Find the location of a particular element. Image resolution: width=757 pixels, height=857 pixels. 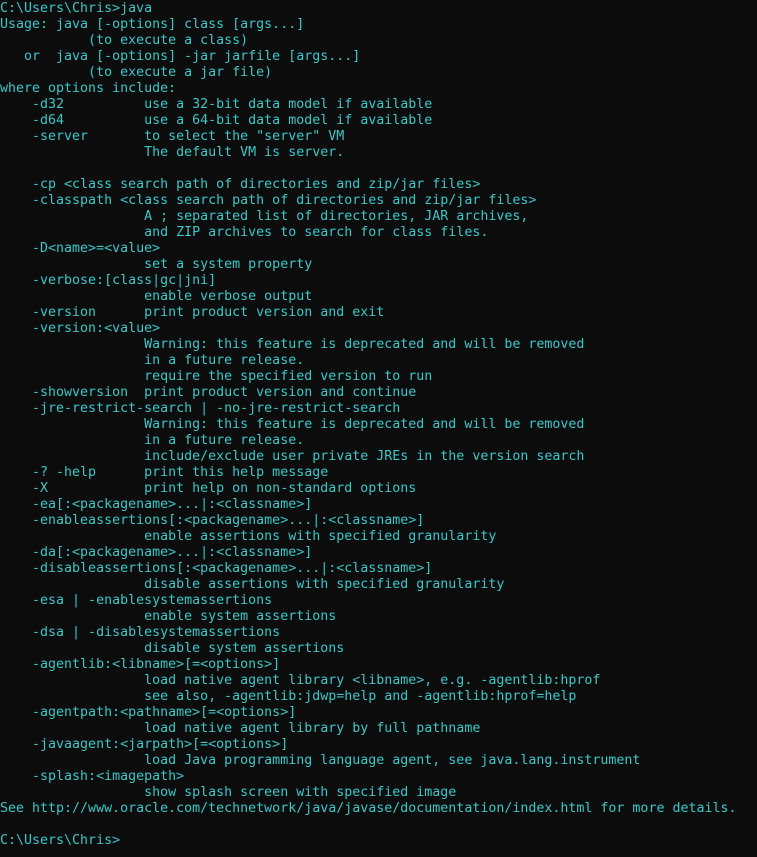

terminal-line: -D<name>=<value> is located at coordinates (80, 248).